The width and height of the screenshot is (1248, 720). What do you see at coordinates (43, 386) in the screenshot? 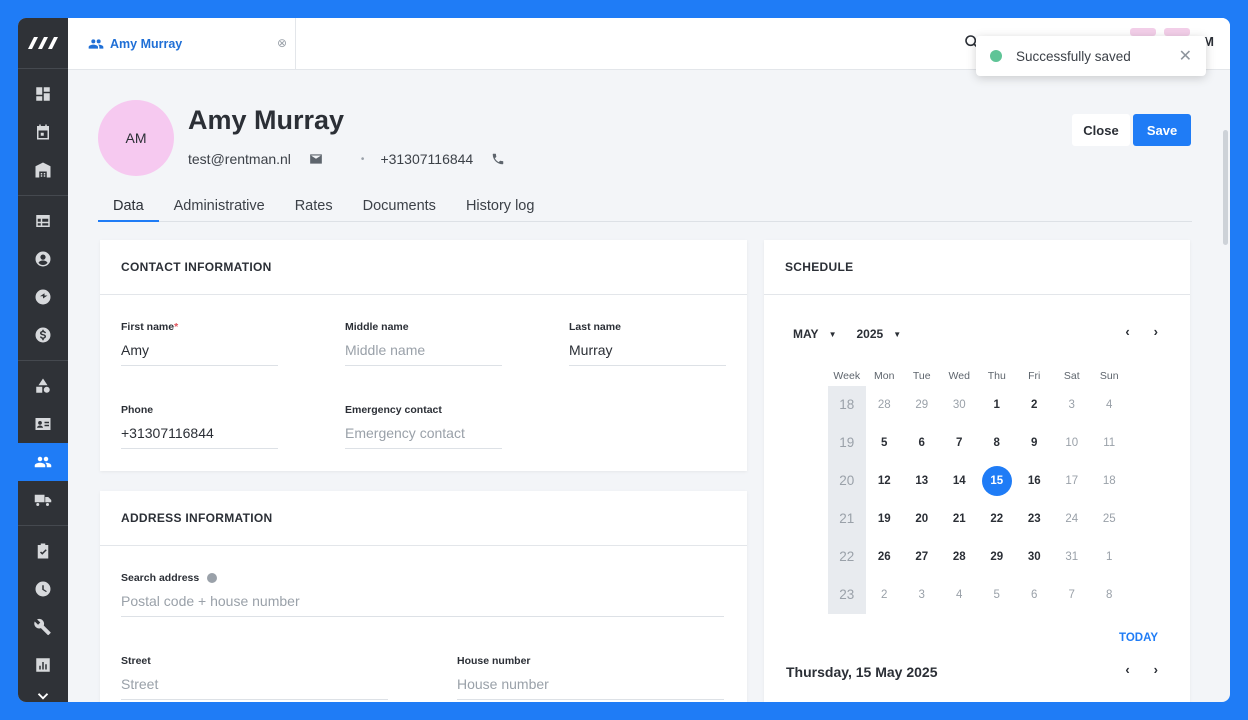
I see `shapes-icon` at bounding box center [43, 386].